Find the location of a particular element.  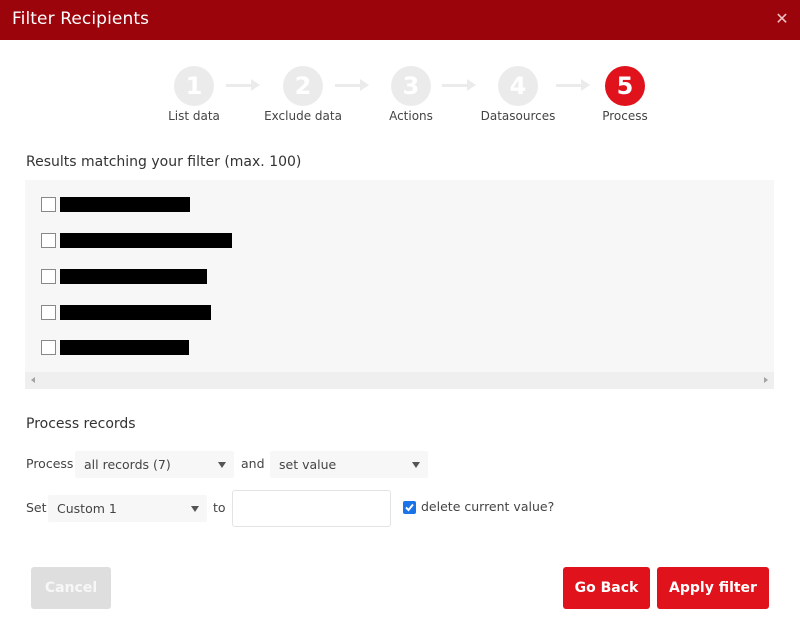

dialog-title: Filter Recipients is located at coordinates (81, 19).